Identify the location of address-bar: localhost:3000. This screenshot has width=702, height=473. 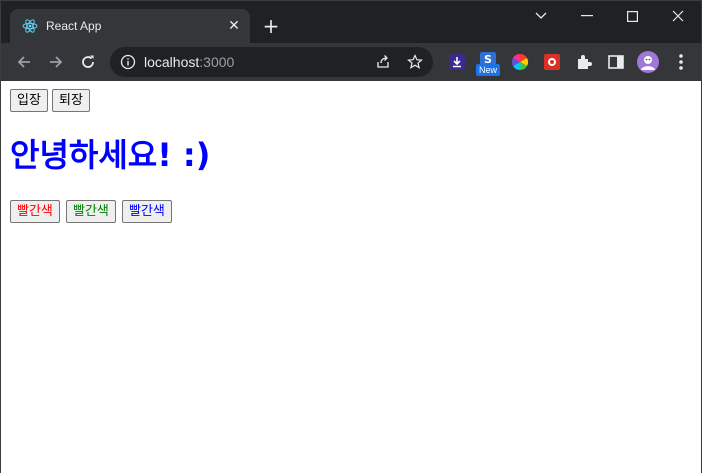
(271, 62).